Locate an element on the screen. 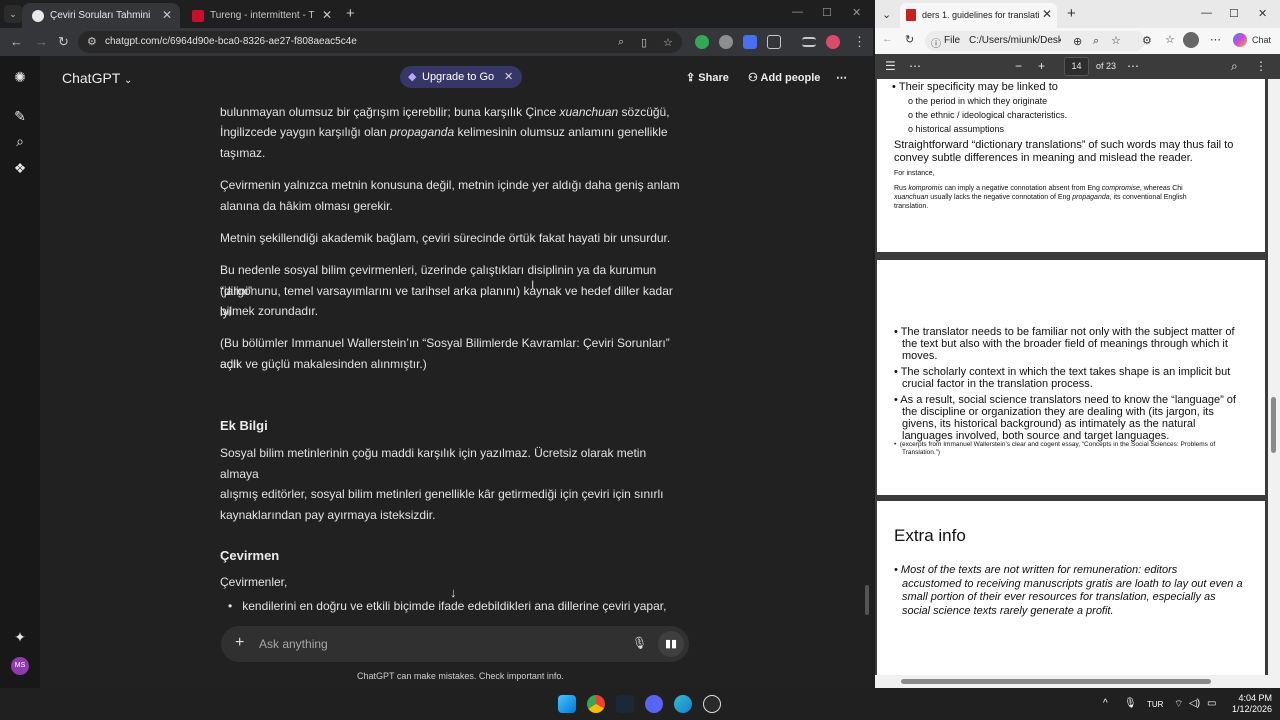 The height and width of the screenshot is (720, 1280). taskbar: ^ 🎙︎ TUR ⌔ ◁) ▭ 4:04 PM 1/12/2026 is located at coordinates (640, 704).